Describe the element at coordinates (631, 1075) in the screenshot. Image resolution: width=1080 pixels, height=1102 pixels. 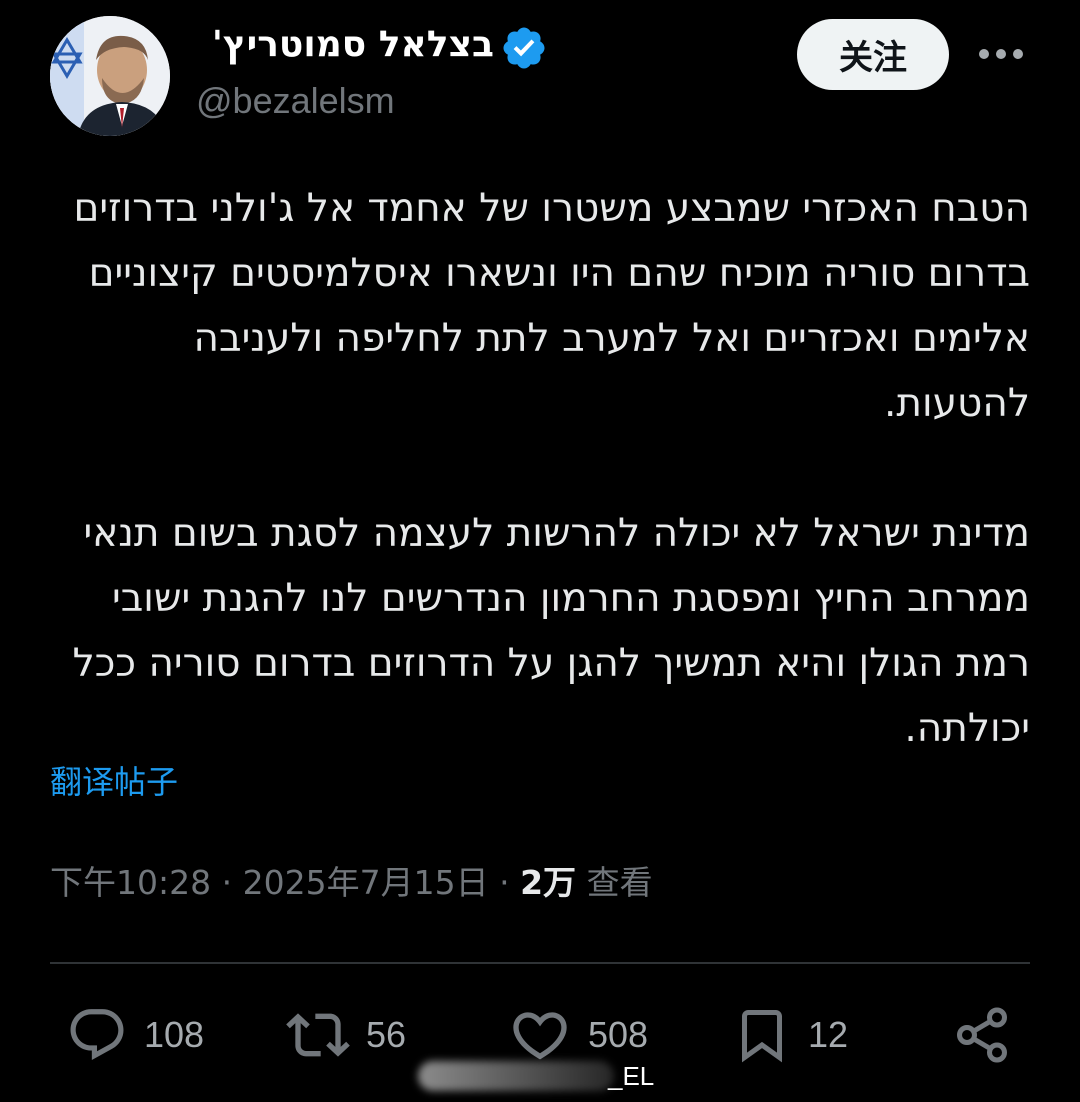
I see `watermark-text: _EL` at that location.